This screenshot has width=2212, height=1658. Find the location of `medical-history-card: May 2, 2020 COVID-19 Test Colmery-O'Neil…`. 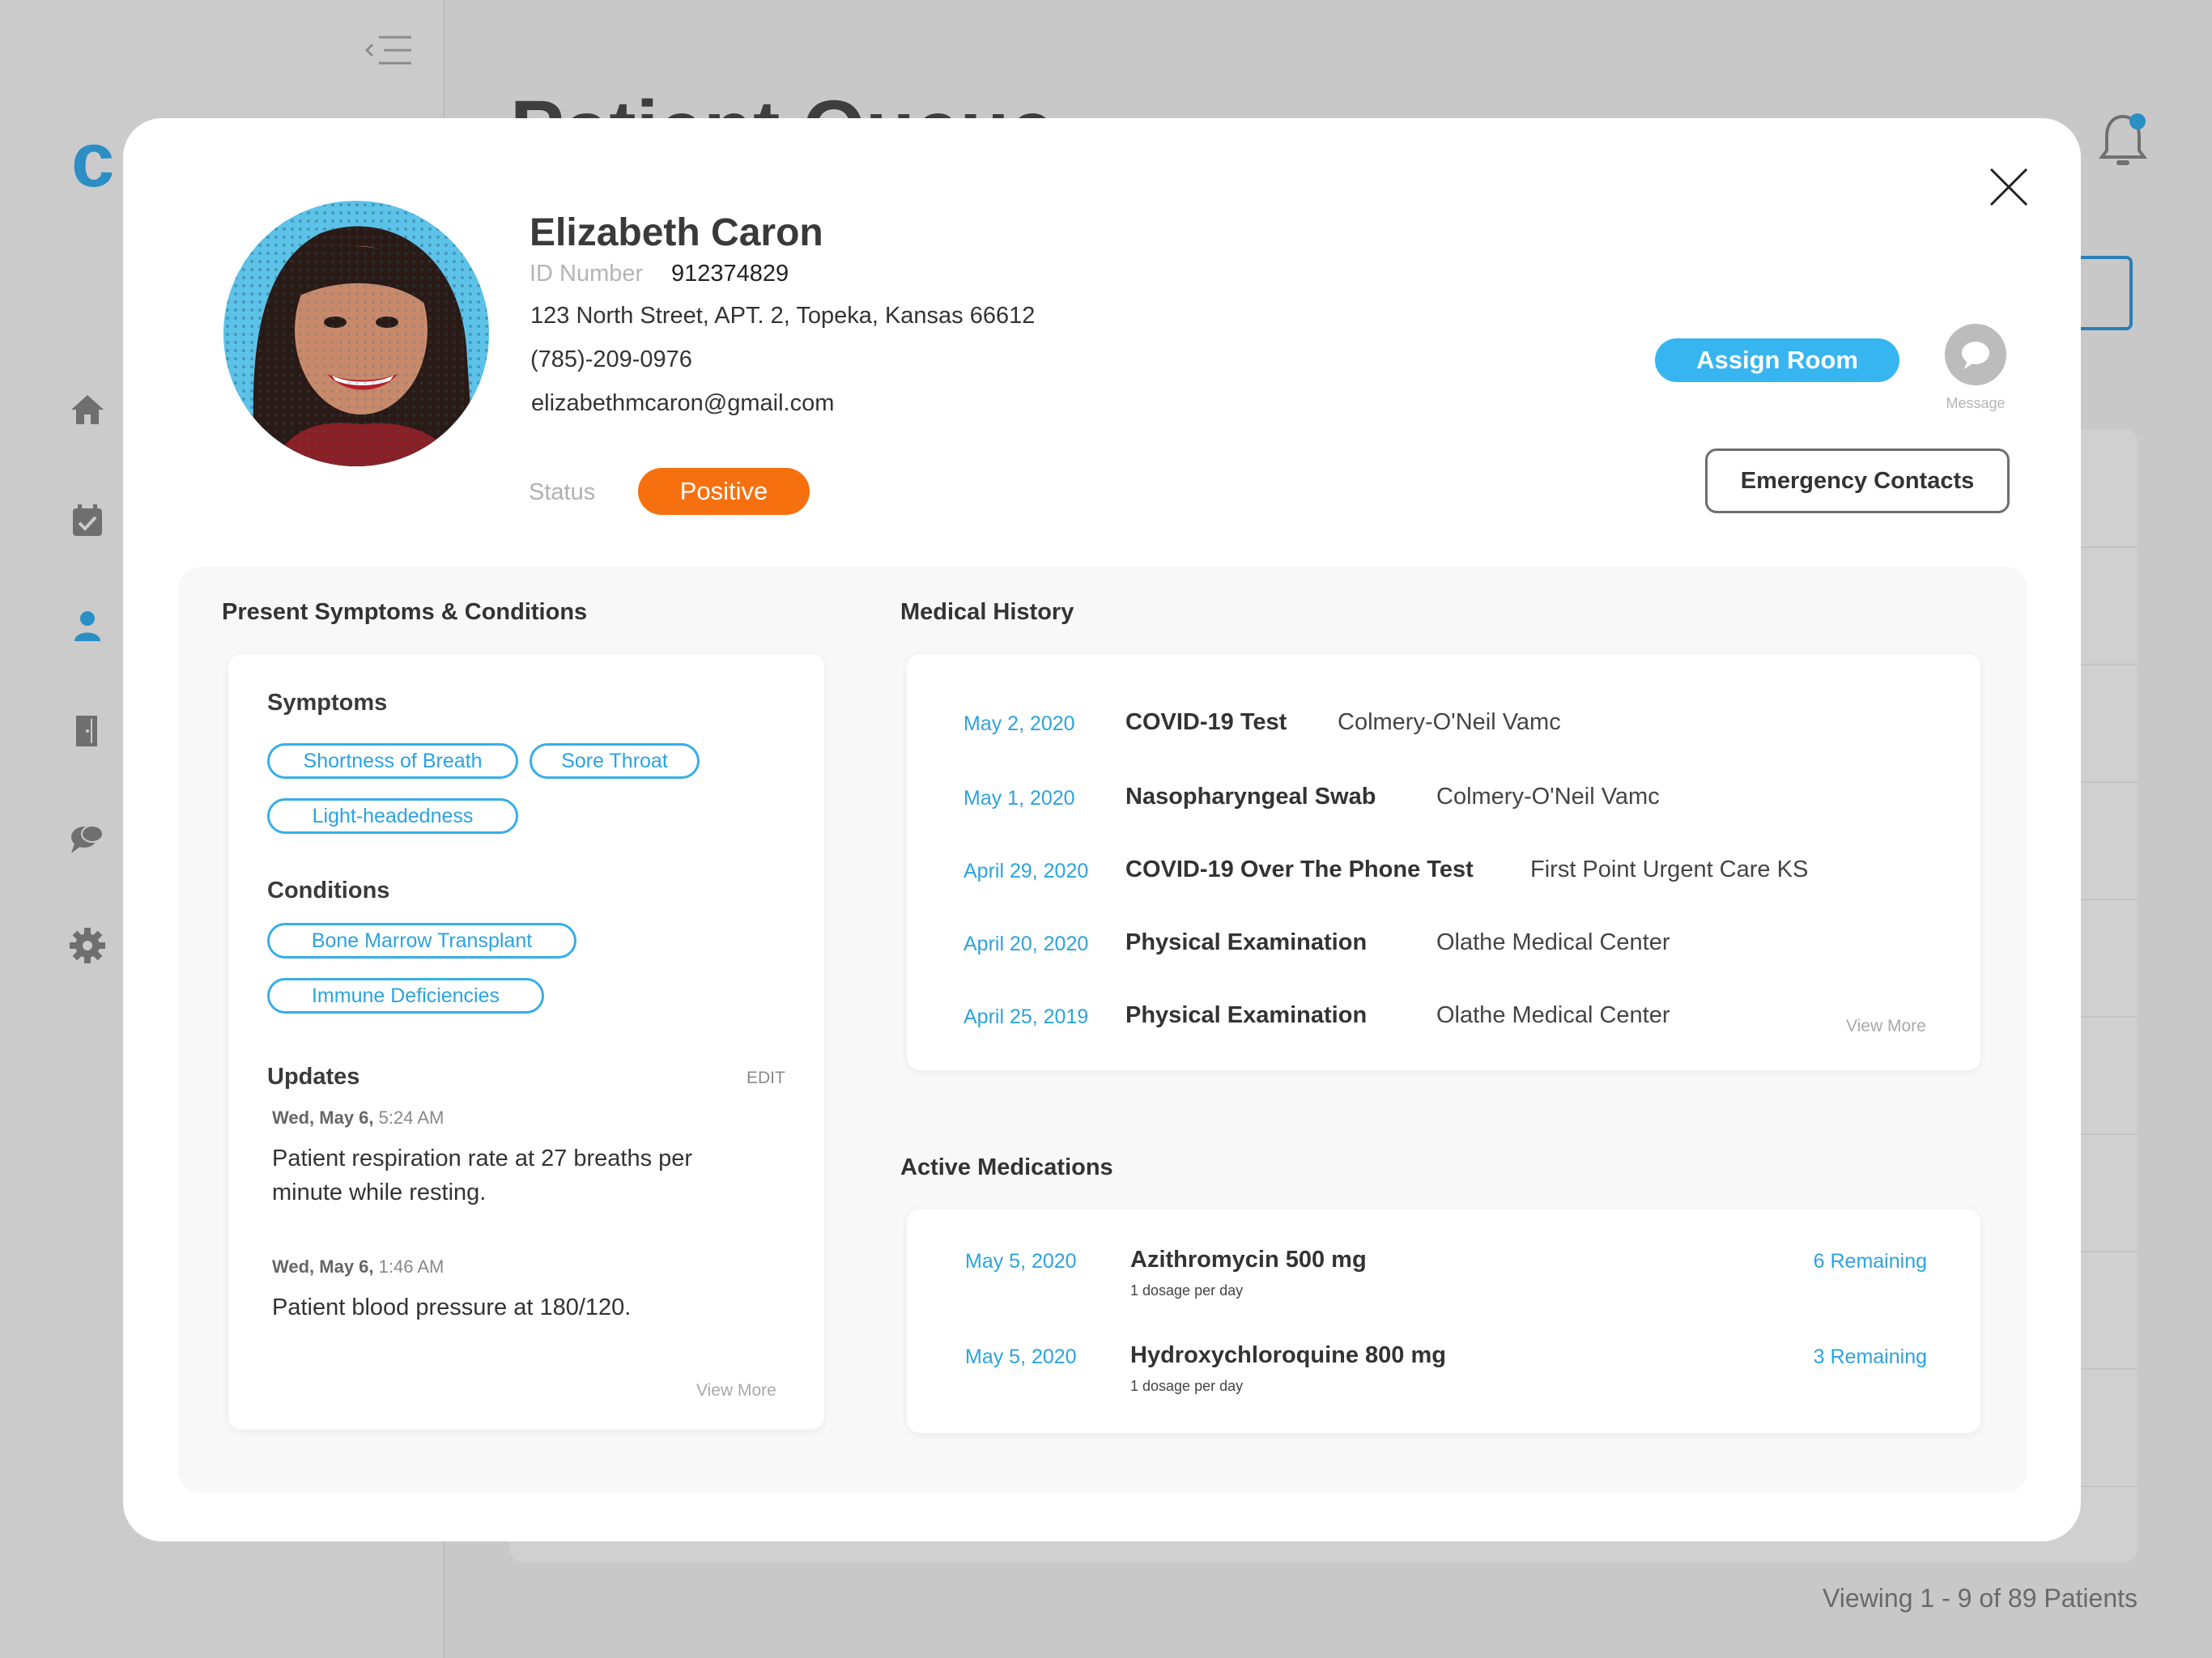

medical-history-card: May 2, 2020 COVID-19 Test Colmery-O'Neil… is located at coordinates (1444, 862).